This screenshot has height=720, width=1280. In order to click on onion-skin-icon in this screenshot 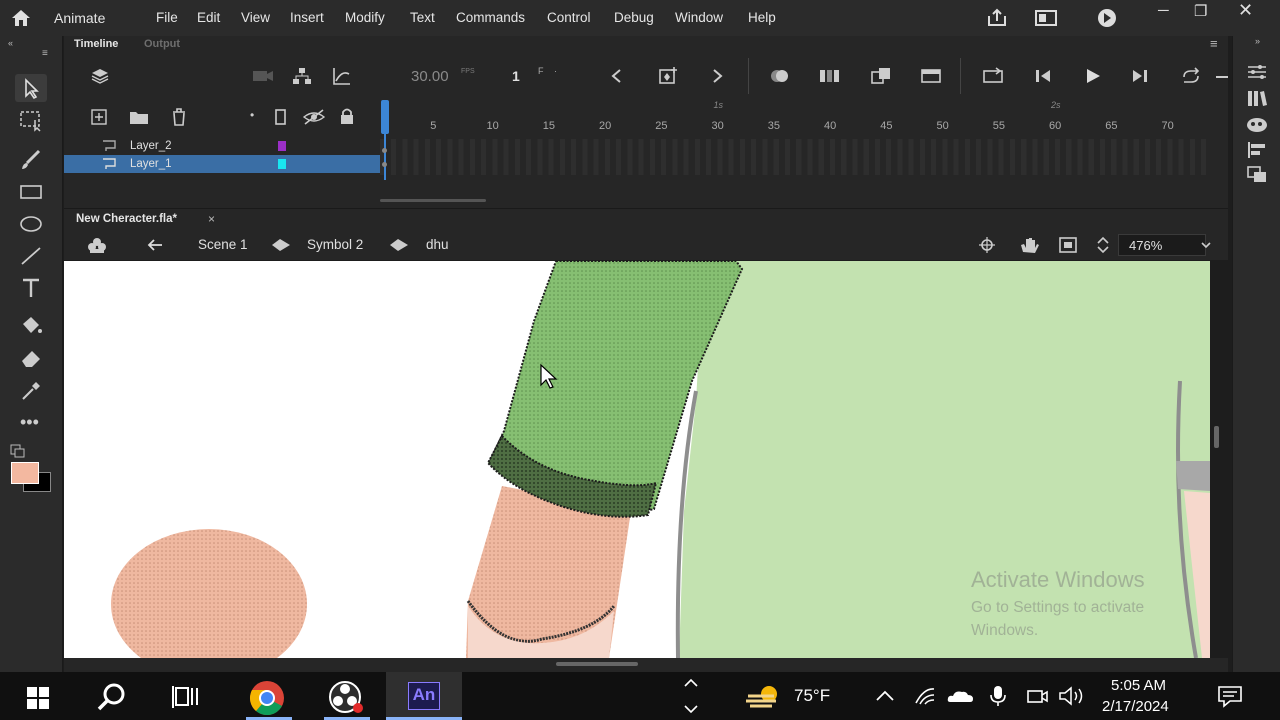, I will do `click(780, 76)`.